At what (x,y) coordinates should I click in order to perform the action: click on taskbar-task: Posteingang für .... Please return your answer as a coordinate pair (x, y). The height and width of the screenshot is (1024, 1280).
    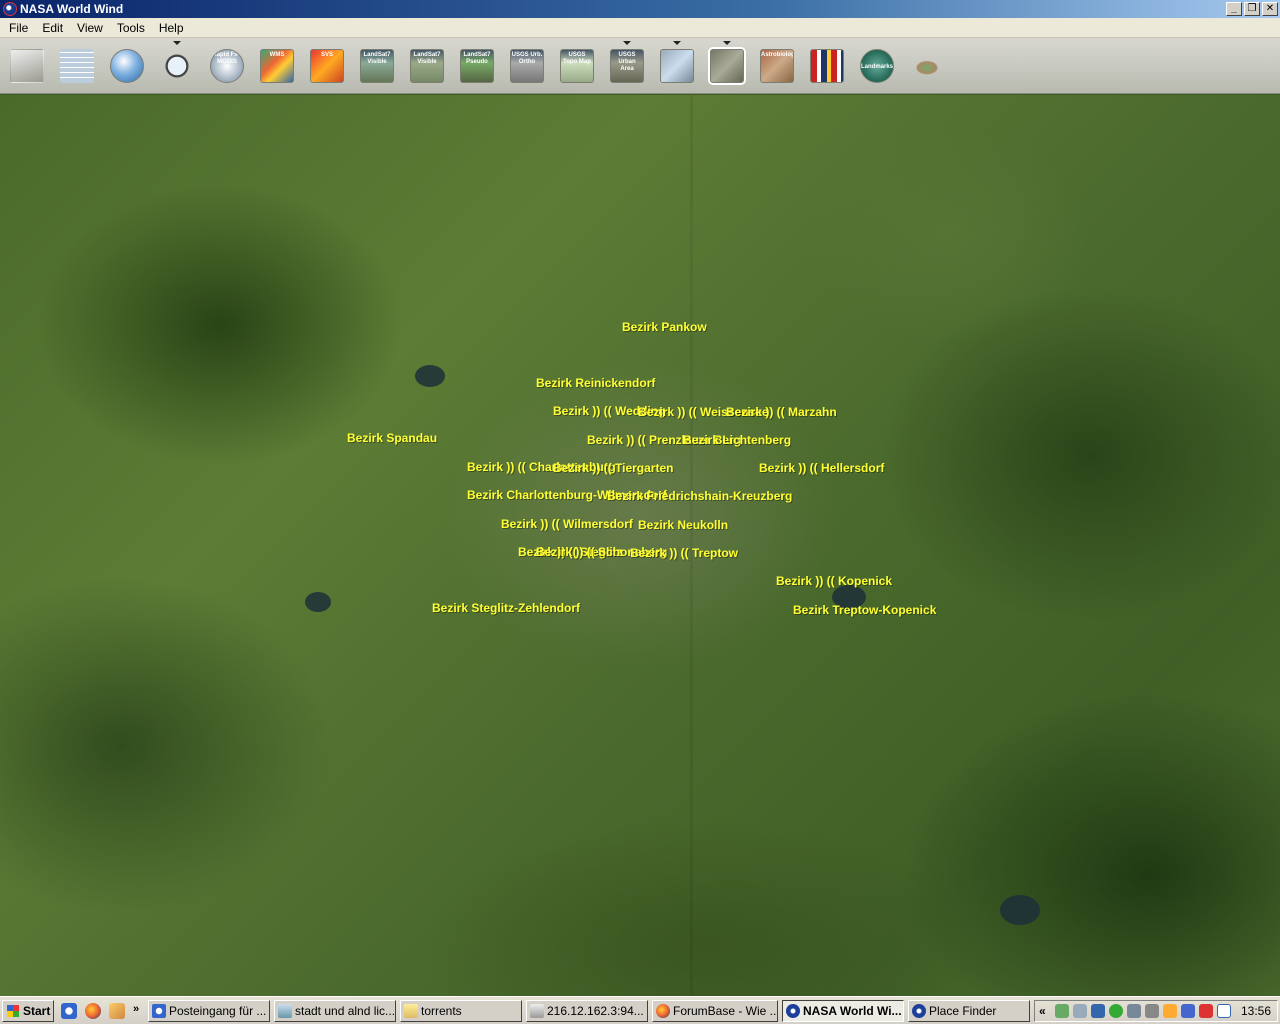
    Looking at the image, I should click on (209, 1011).